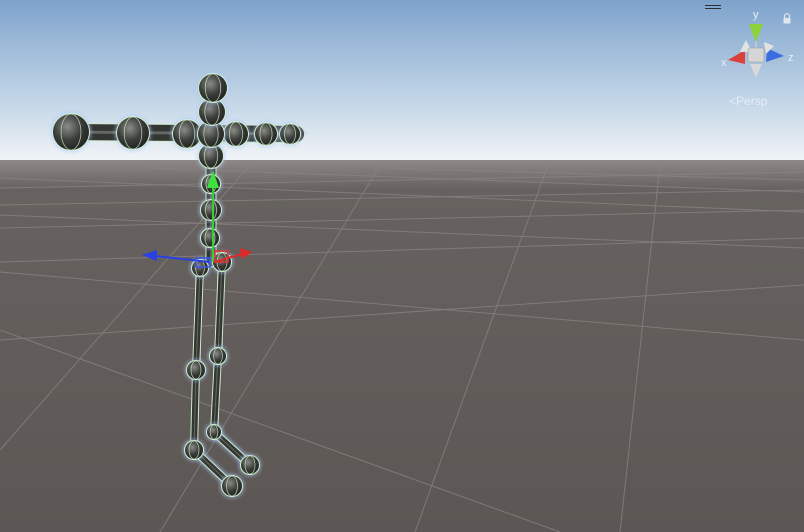 This screenshot has width=804, height=532. What do you see at coordinates (290, 134) in the screenshot?
I see `joint-right-hand` at bounding box center [290, 134].